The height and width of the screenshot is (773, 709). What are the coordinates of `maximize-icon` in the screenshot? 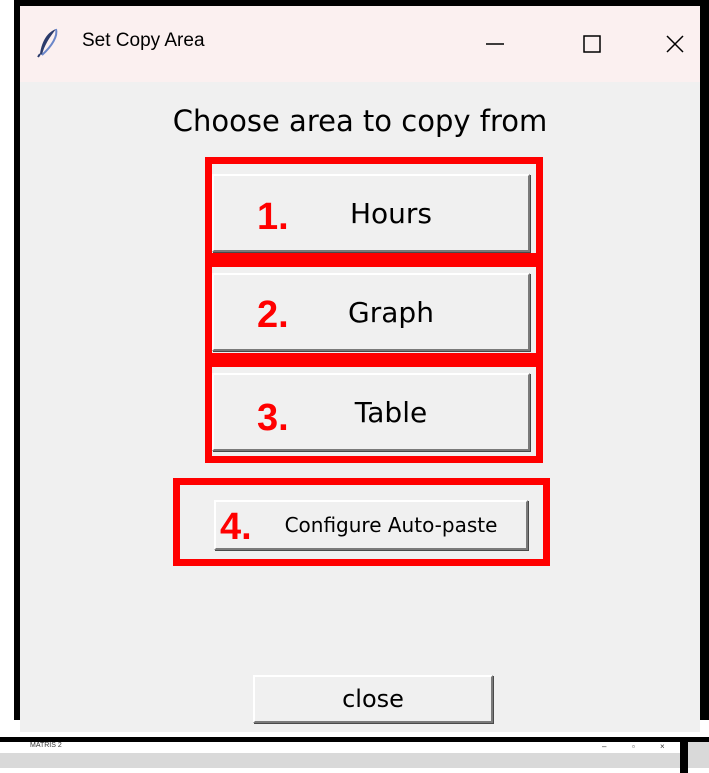 It's located at (592, 44).